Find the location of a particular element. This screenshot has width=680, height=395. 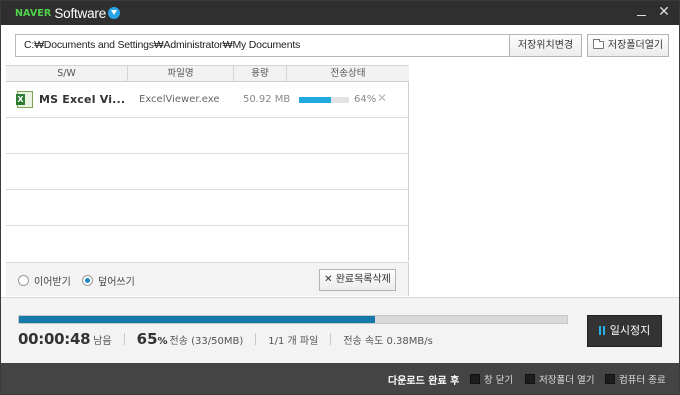

resume-radio: 이어받기 is located at coordinates (44, 280).